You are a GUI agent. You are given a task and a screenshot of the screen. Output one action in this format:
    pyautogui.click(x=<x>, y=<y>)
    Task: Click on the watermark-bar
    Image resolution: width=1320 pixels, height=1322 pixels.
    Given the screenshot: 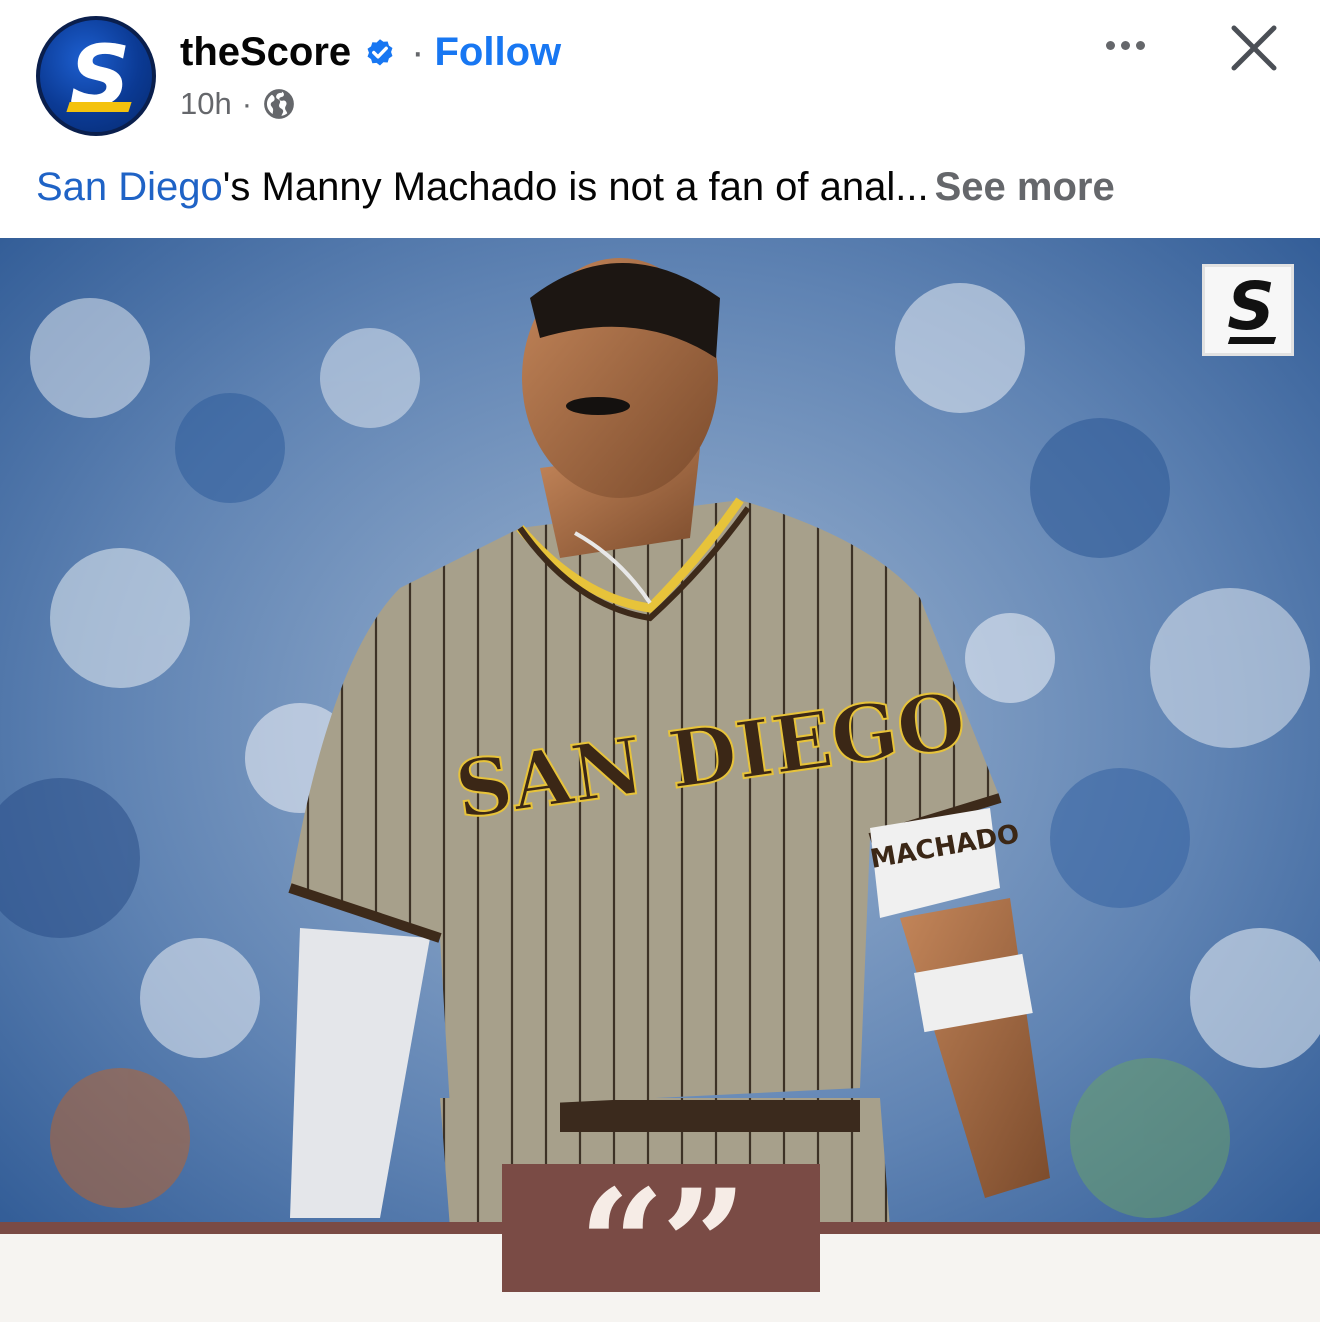 What is the action you would take?
    pyautogui.click(x=1252, y=340)
    